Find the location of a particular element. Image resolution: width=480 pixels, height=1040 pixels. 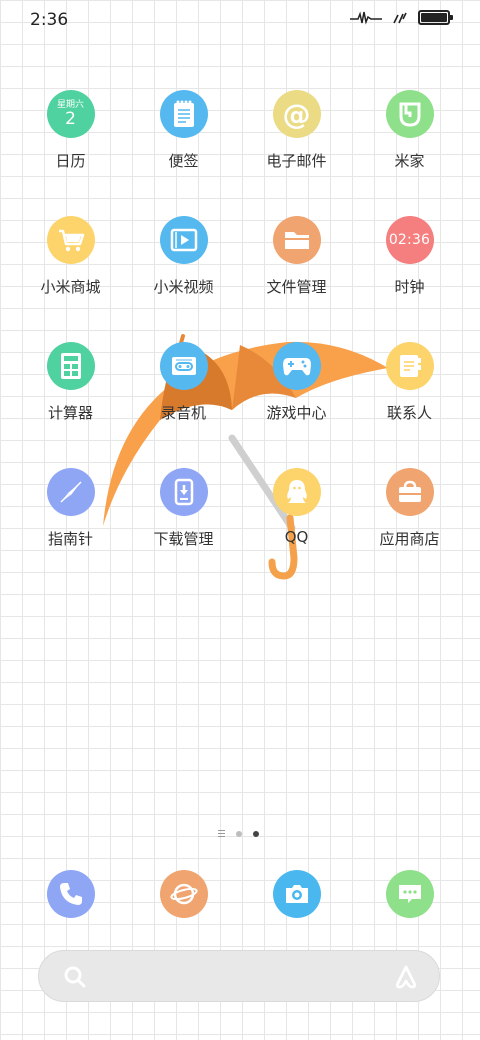

app-label: 小米视频 is located at coordinates (183, 287).